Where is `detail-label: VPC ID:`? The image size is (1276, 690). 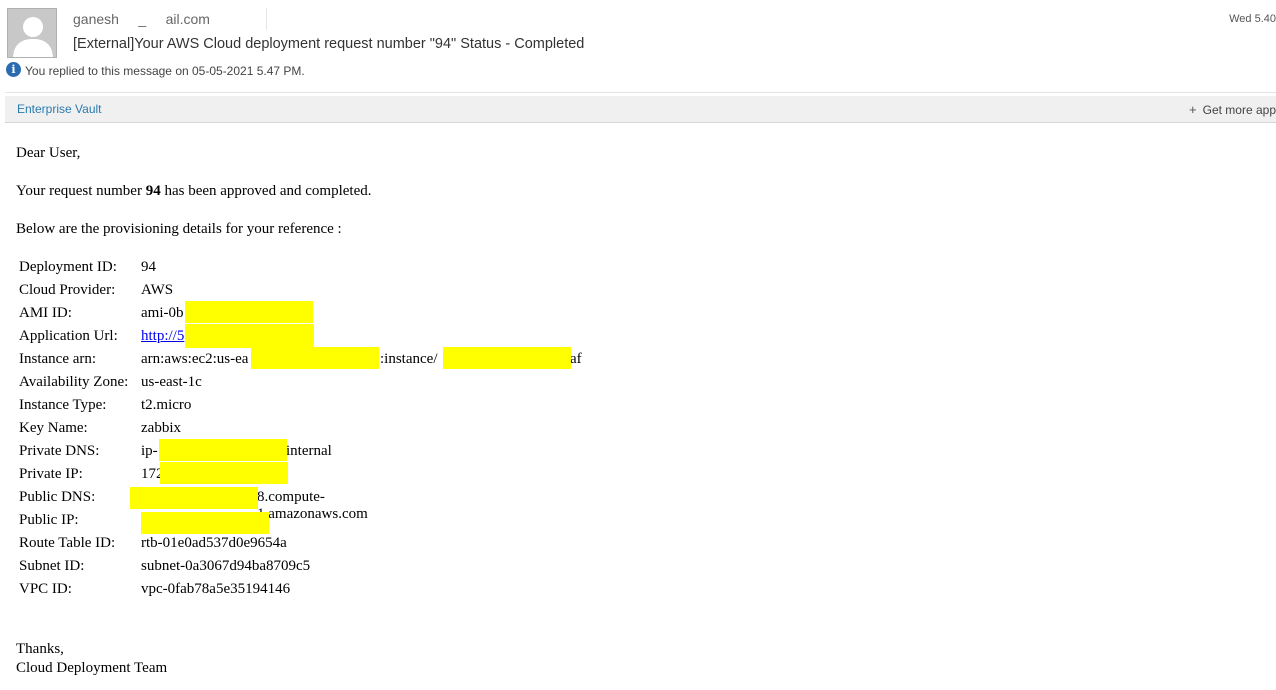 detail-label: VPC ID: is located at coordinates (45, 589).